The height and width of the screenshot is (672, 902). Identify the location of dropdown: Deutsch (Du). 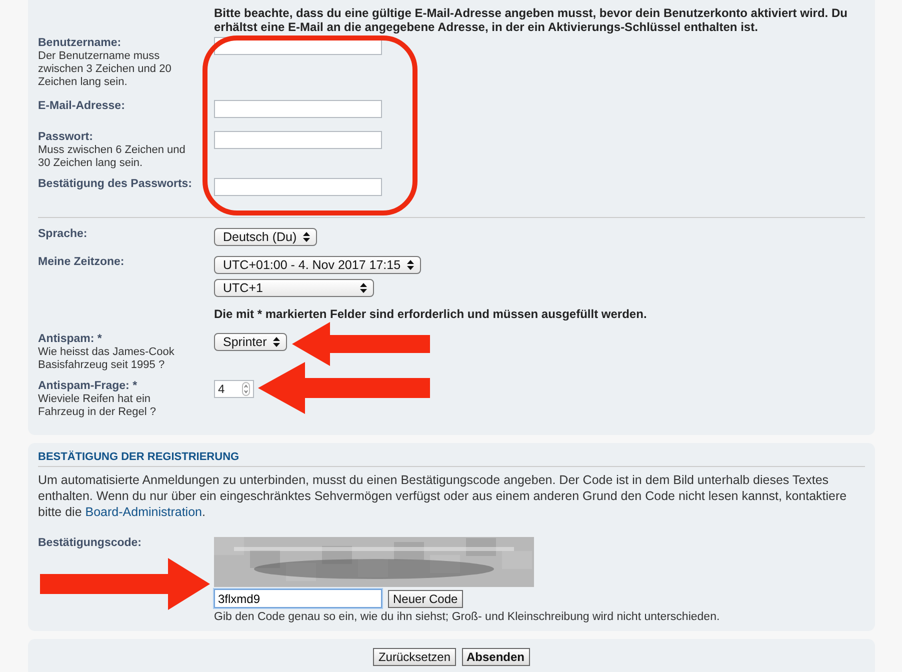
(265, 237).